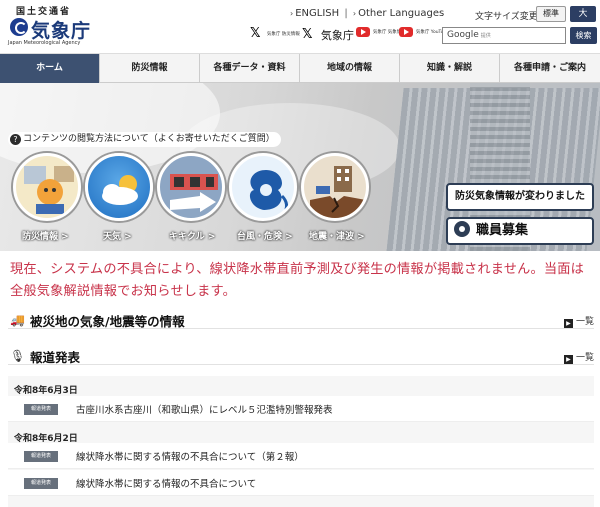 Image resolution: width=600 pixels, height=507 pixels. What do you see at coordinates (463, 35) in the screenshot?
I see `google-brand: Google` at bounding box center [463, 35].